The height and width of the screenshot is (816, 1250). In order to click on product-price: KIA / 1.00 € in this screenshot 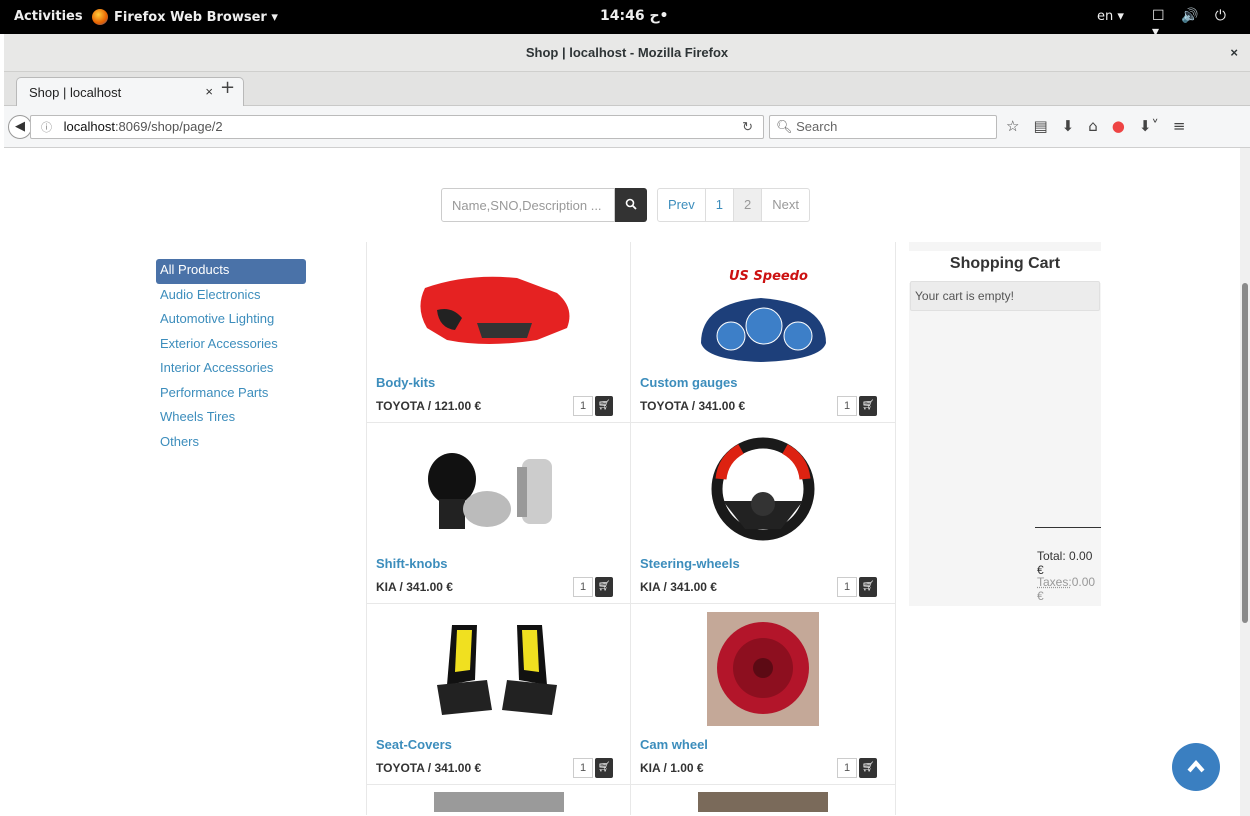, I will do `click(672, 768)`.